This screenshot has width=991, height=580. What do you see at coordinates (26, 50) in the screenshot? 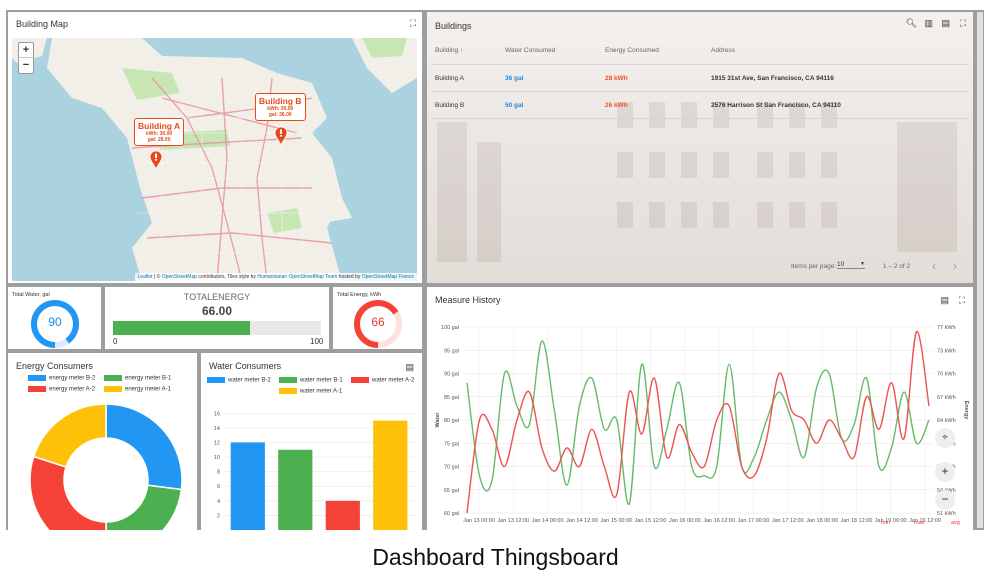
I see `zoom-in-button: +` at bounding box center [26, 50].